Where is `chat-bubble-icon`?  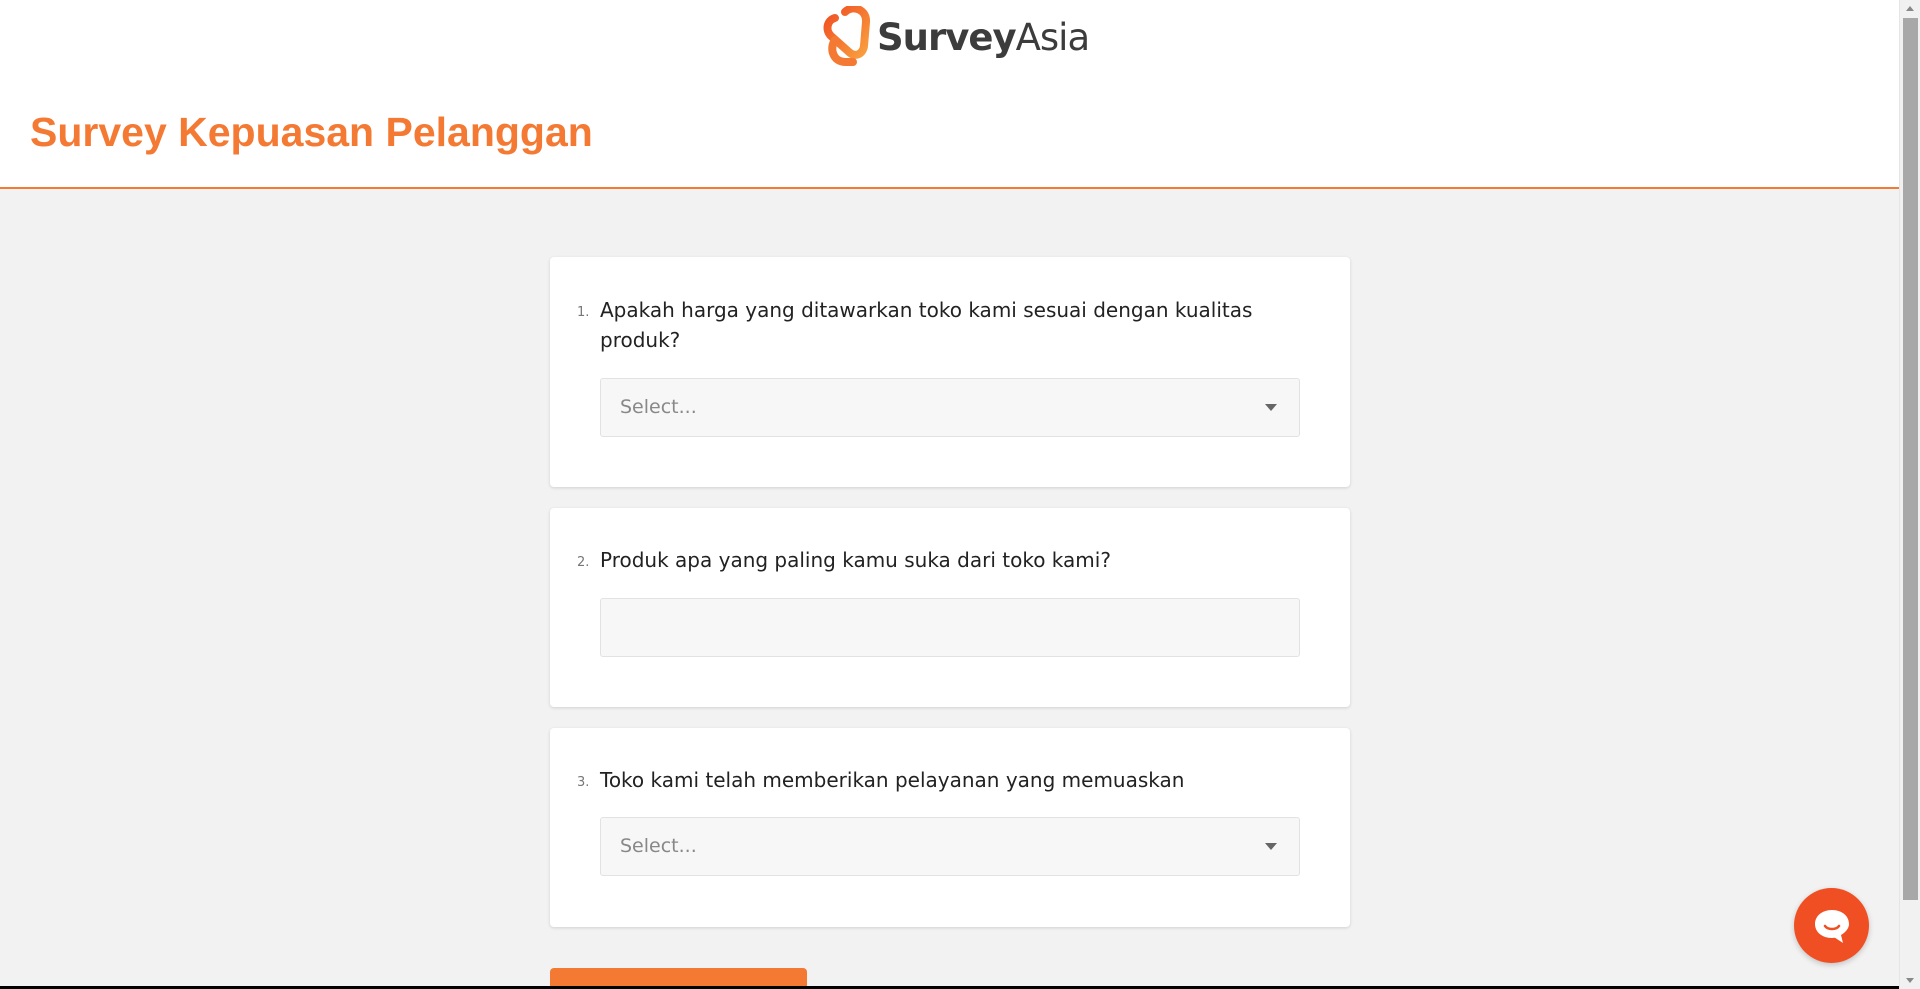 chat-bubble-icon is located at coordinates (1832, 926).